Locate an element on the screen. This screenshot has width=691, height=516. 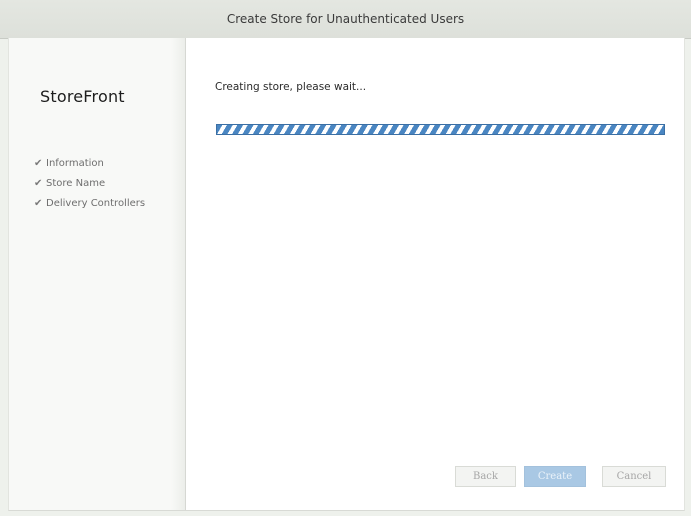
step-information: ✔ Information is located at coordinates (89, 163).